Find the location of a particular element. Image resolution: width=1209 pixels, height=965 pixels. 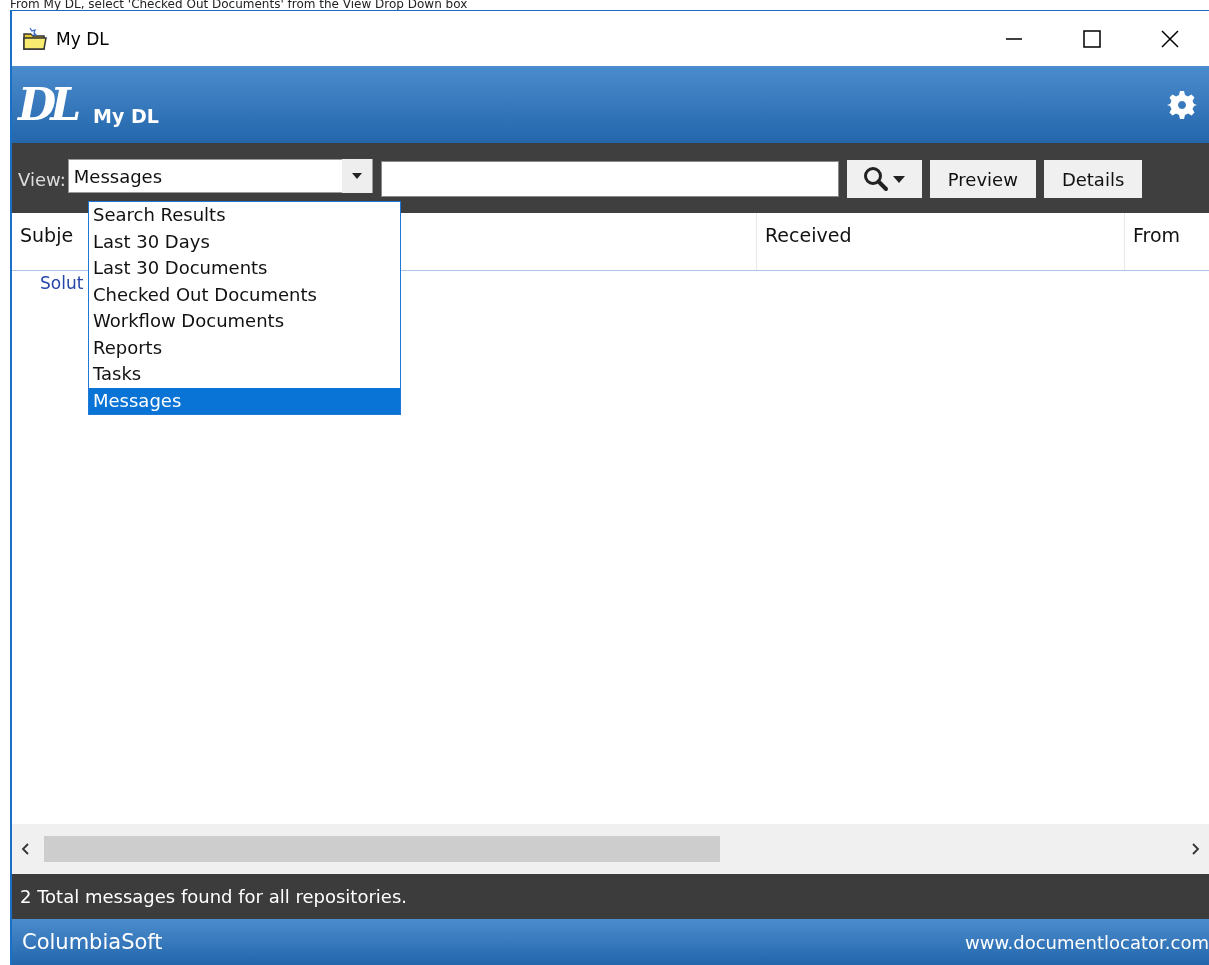

search-icon is located at coordinates (876, 179).